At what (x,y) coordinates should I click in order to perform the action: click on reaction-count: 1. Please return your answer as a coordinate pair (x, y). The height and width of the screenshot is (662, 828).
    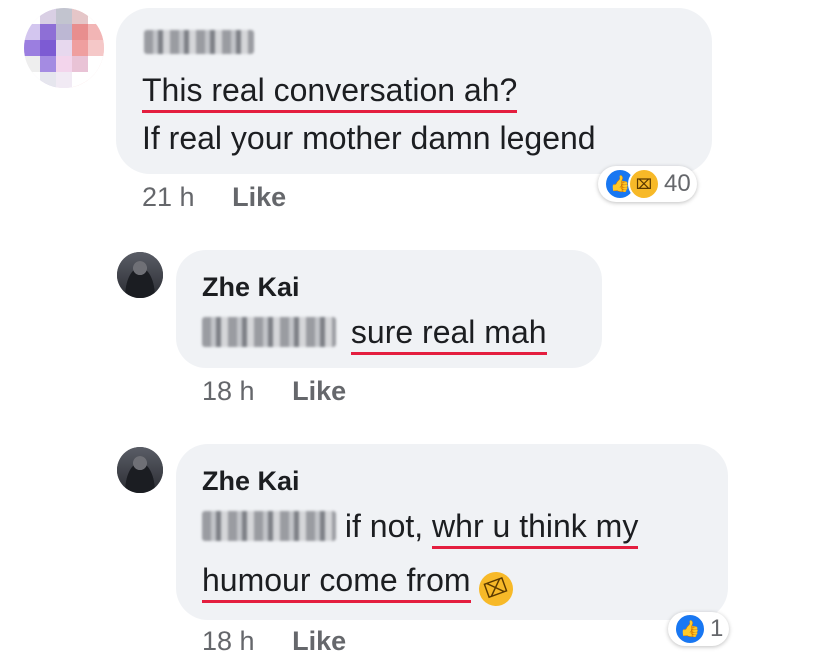
    Looking at the image, I should click on (717, 628).